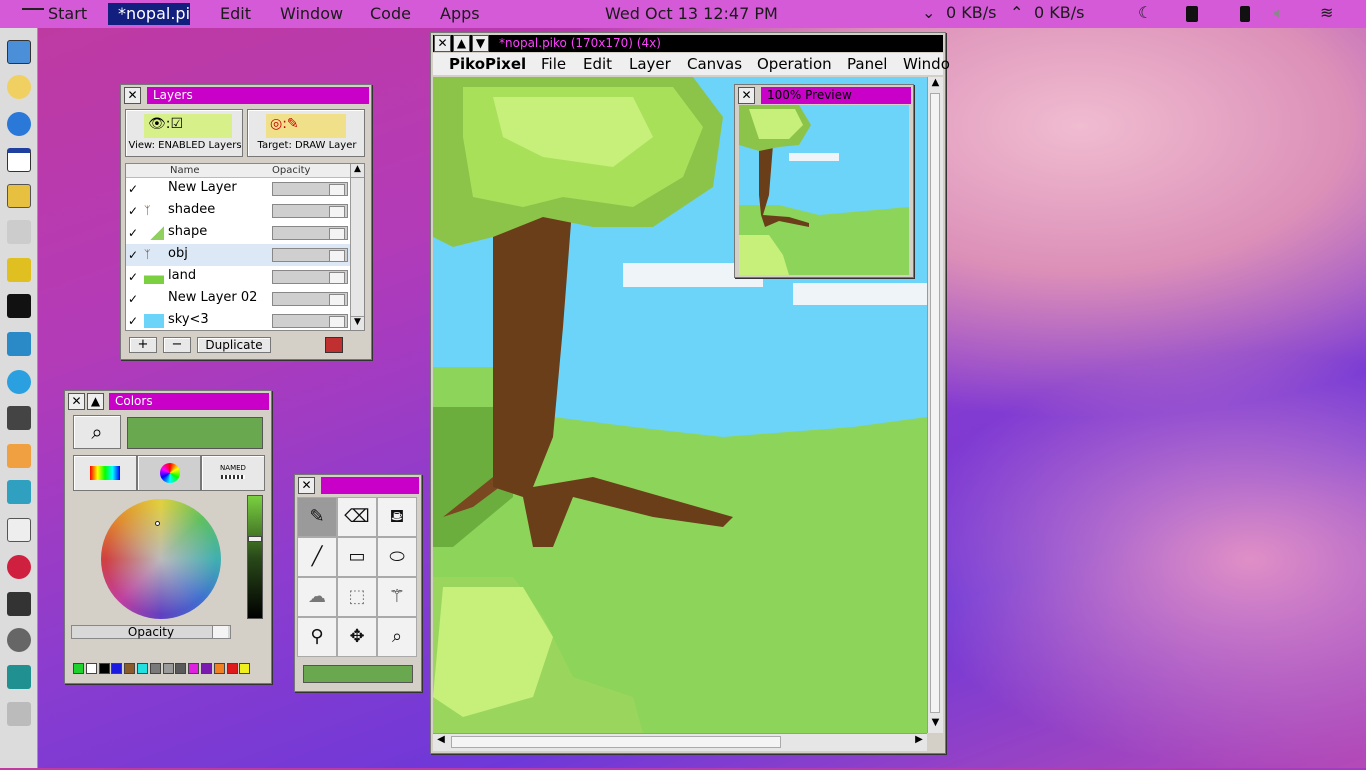 Image resolution: width=1366 pixels, height=770 pixels. What do you see at coordinates (132, 95) in the screenshot?
I see `layers-close-button: ✕` at bounding box center [132, 95].